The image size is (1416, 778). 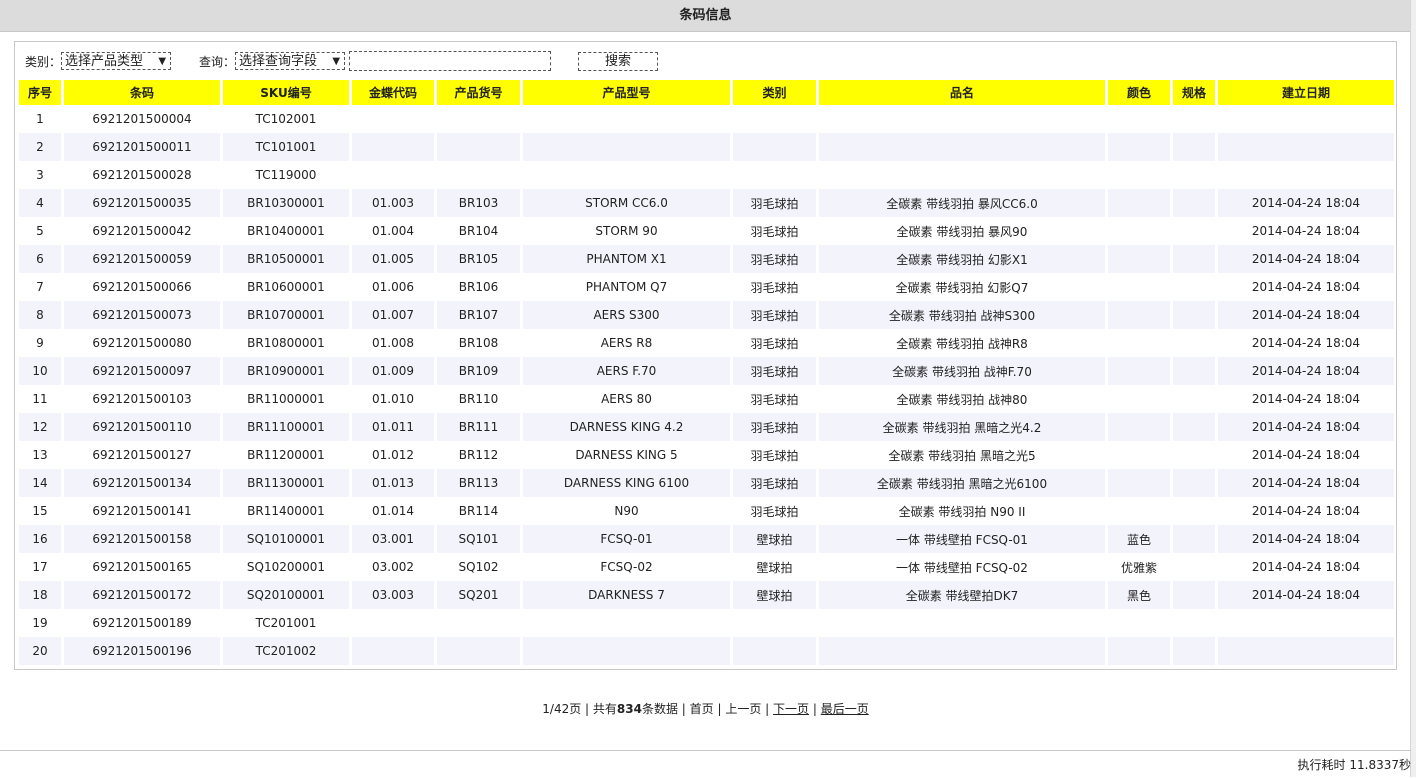 I want to click on table-cell: SQ10100001, so click(x=286, y=539).